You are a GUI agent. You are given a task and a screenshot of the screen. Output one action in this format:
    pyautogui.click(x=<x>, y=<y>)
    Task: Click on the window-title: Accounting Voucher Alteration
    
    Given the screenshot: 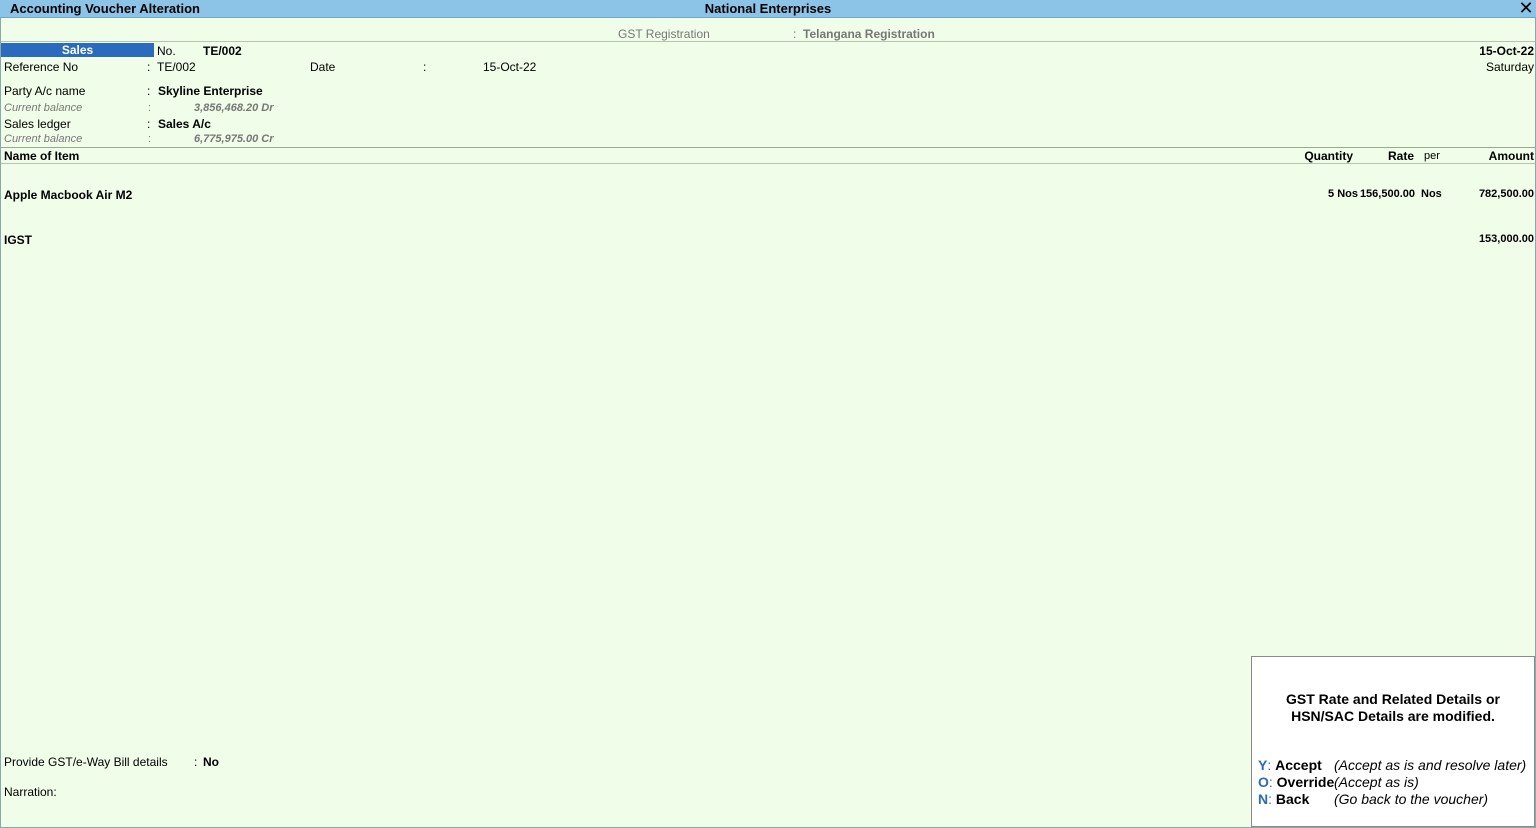 What is the action you would take?
    pyautogui.click(x=105, y=8)
    